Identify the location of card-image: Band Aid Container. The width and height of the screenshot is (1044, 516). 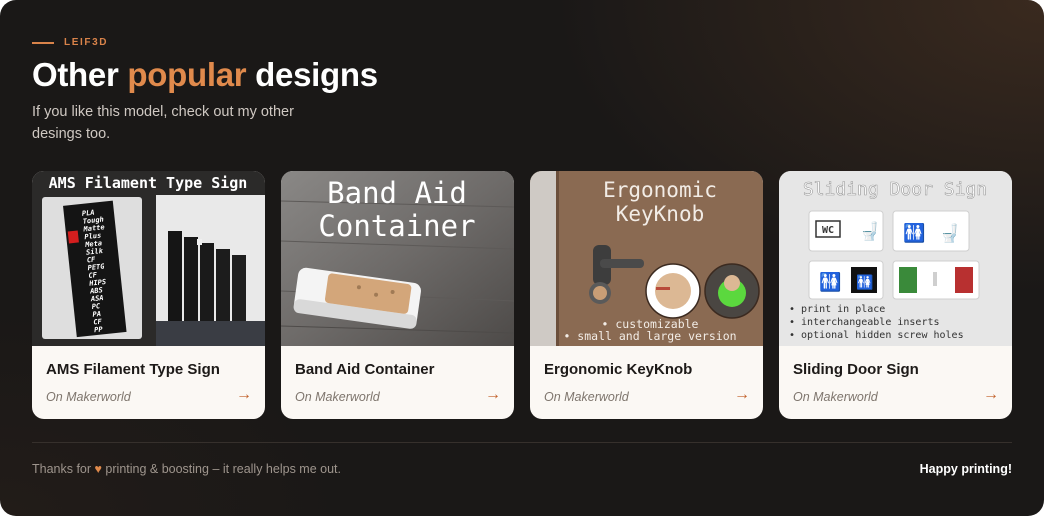
(397, 258).